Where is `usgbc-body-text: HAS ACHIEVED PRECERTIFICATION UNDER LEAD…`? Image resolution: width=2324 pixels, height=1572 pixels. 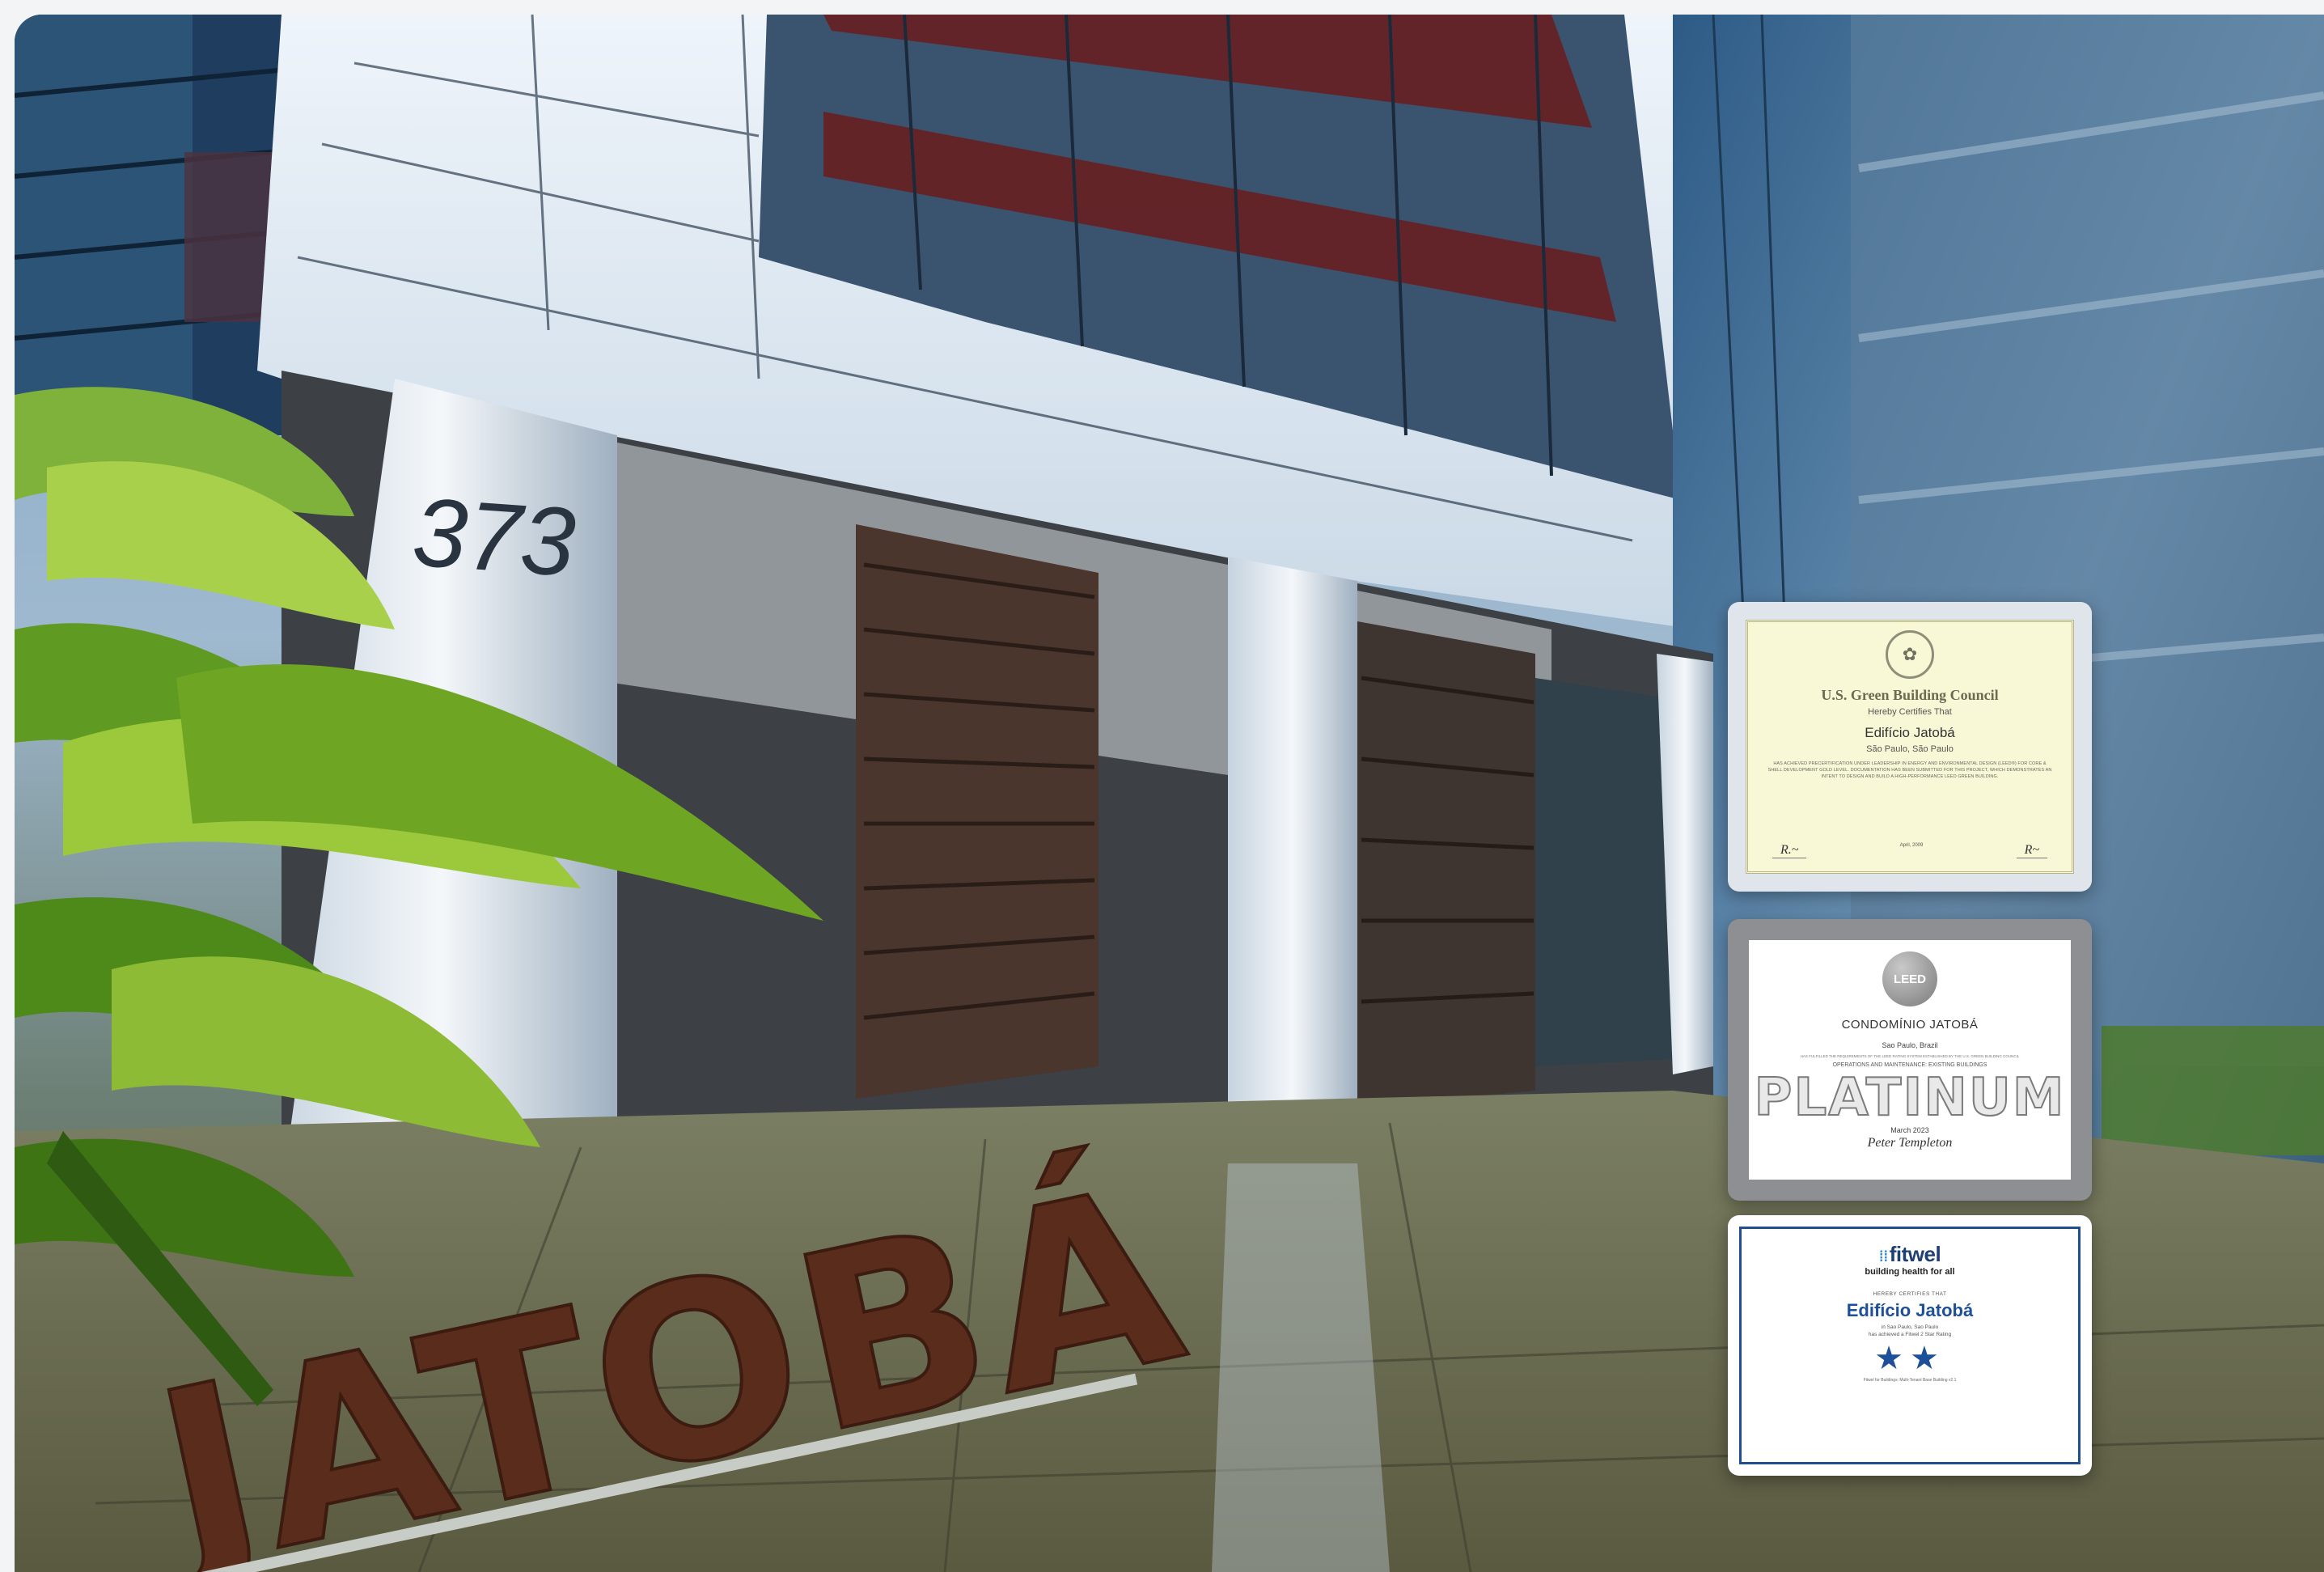 usgbc-body-text: HAS ACHIEVED PRECERTIFICATION UNDER LEAD… is located at coordinates (1910, 770).